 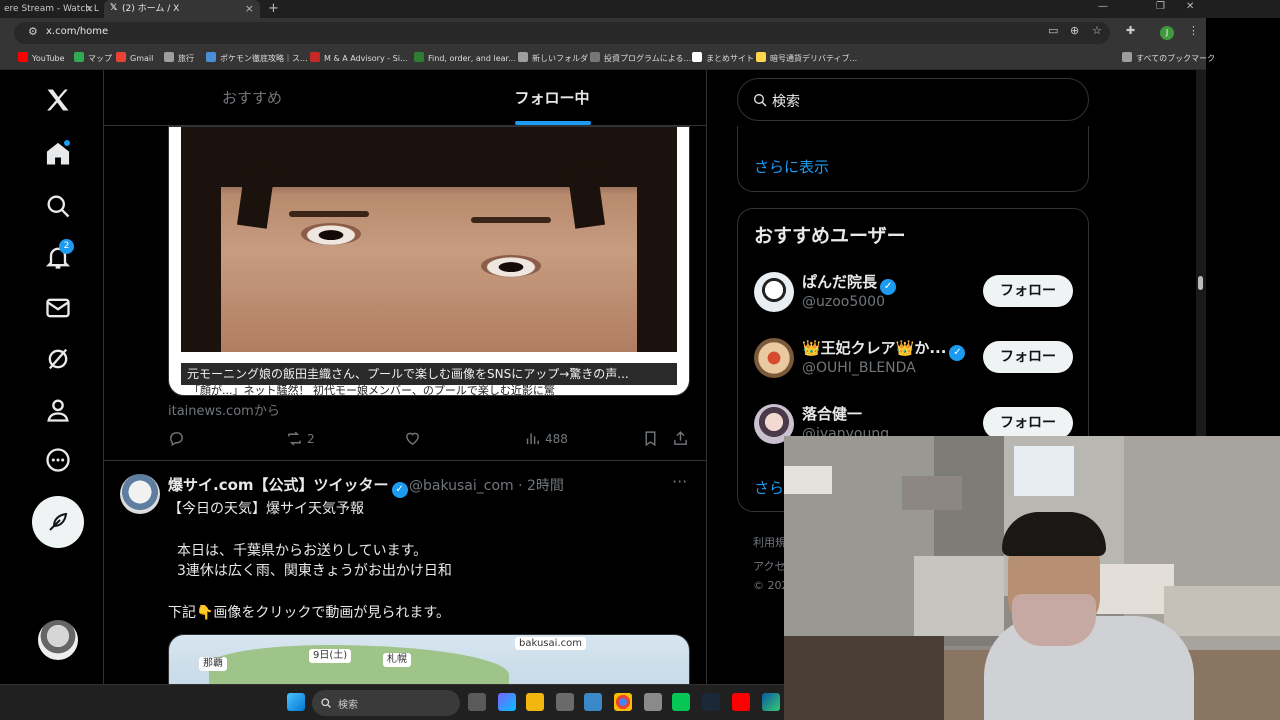 What do you see at coordinates (1074, 30) in the screenshot?
I see `zoom-icon: ⊕` at bounding box center [1074, 30].